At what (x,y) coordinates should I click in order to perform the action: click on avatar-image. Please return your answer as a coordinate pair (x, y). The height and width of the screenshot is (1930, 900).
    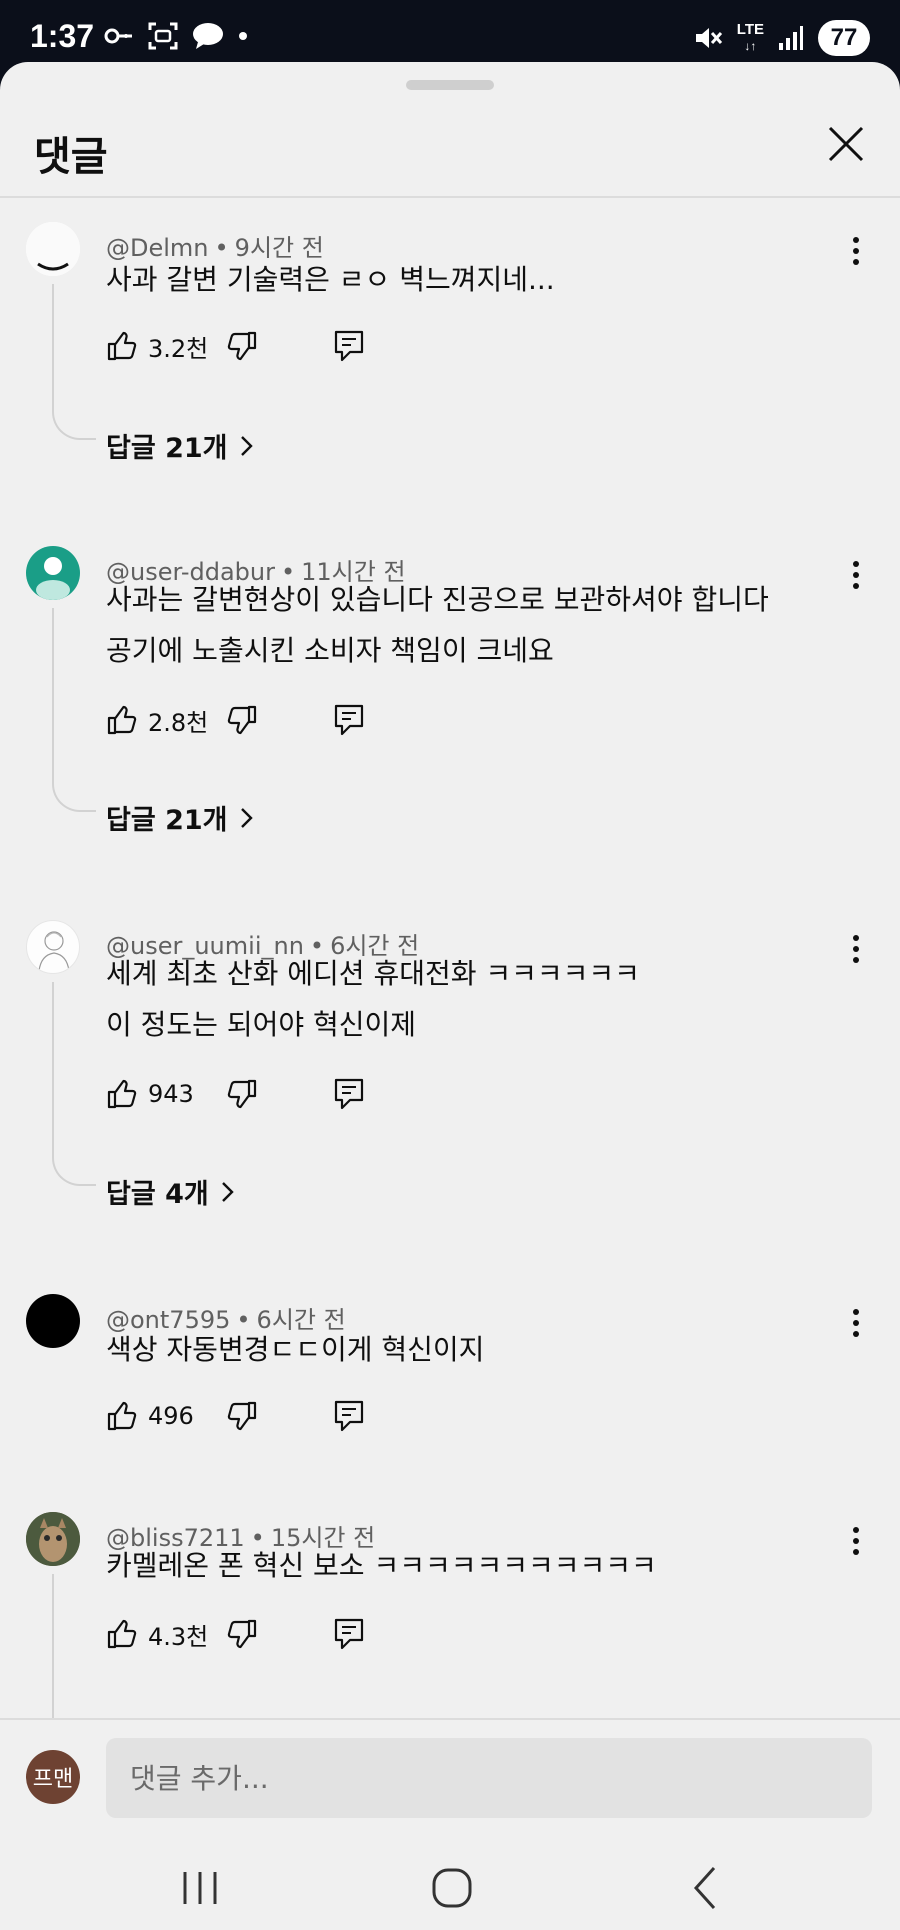
    Looking at the image, I should click on (53, 249).